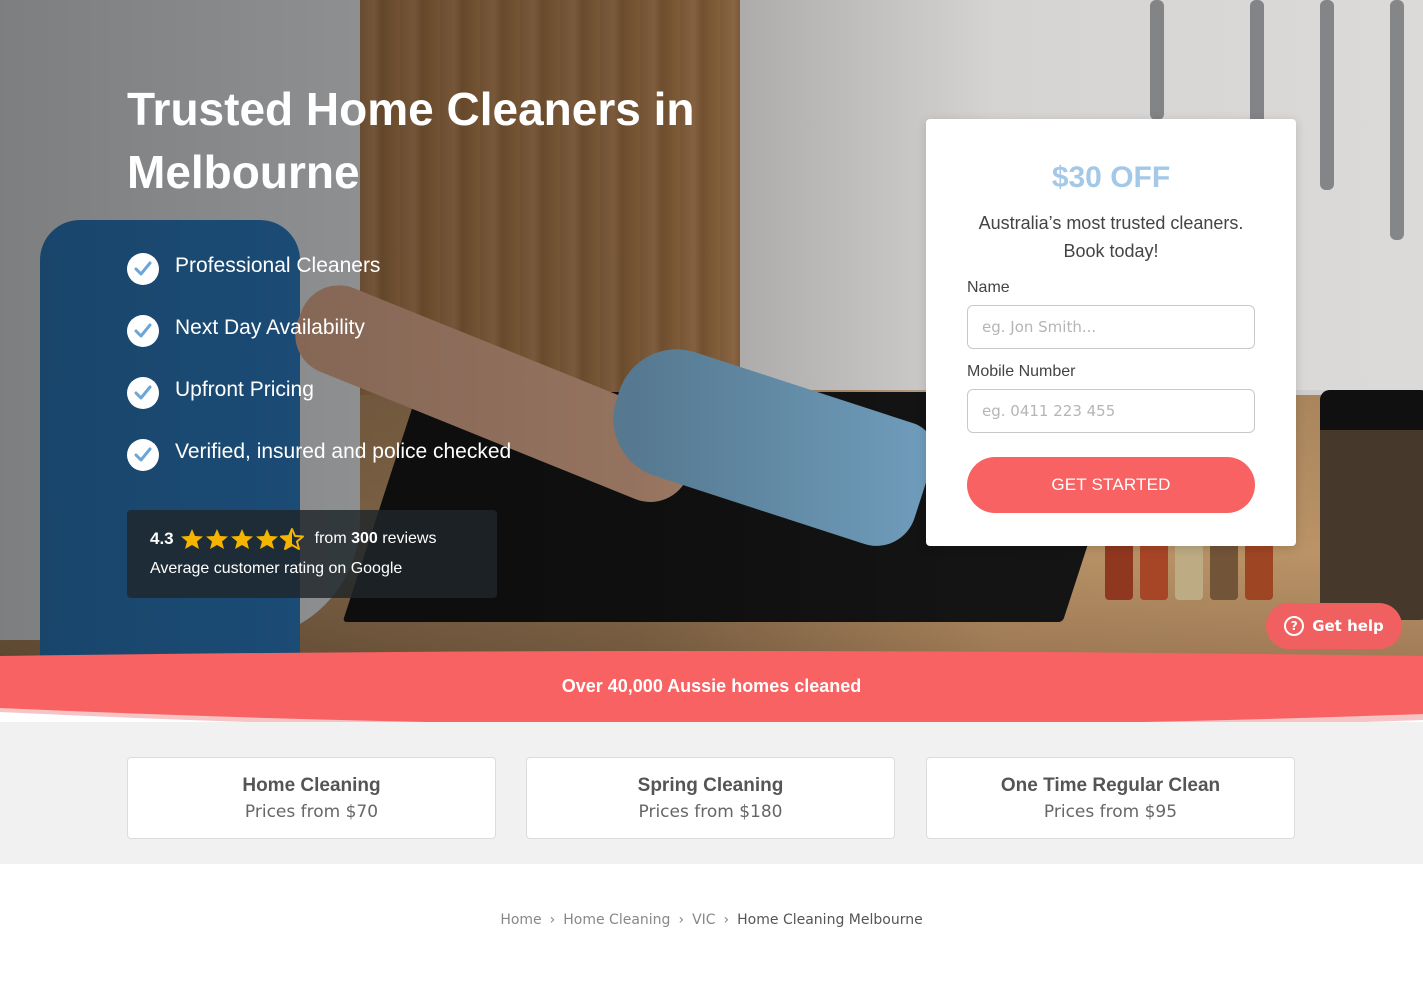 The height and width of the screenshot is (1000, 1423). Describe the element at coordinates (244, 389) in the screenshot. I see `feature-label: Upfront Pricing` at that location.